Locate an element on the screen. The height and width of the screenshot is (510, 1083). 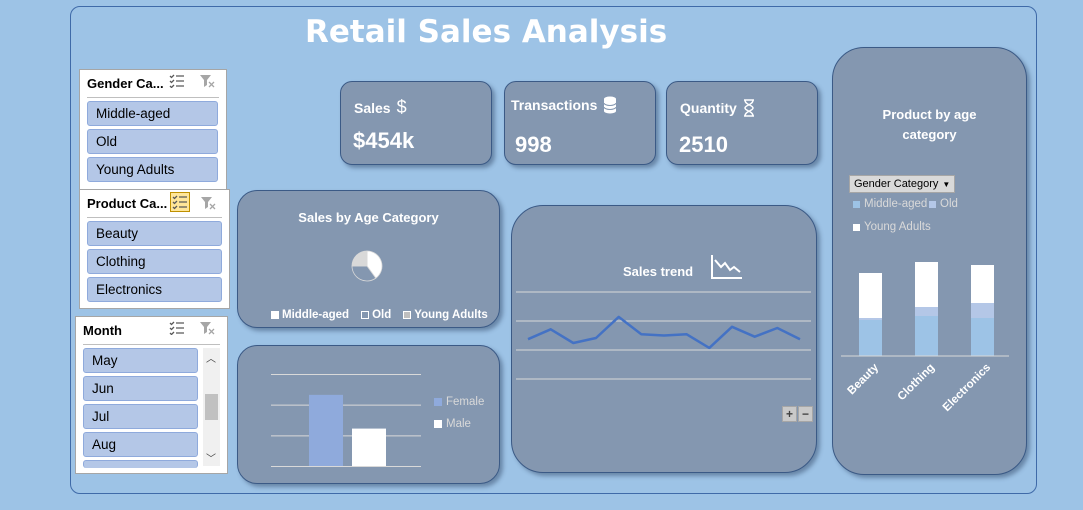
age-legend-old: Old is located at coordinates (943, 204).